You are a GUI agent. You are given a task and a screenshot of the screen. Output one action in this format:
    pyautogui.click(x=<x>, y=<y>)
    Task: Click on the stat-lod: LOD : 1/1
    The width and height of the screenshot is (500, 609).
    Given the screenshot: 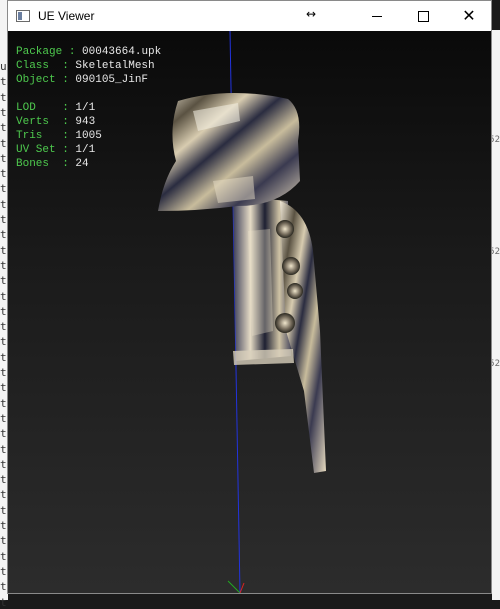 What is the action you would take?
    pyautogui.click(x=56, y=108)
    